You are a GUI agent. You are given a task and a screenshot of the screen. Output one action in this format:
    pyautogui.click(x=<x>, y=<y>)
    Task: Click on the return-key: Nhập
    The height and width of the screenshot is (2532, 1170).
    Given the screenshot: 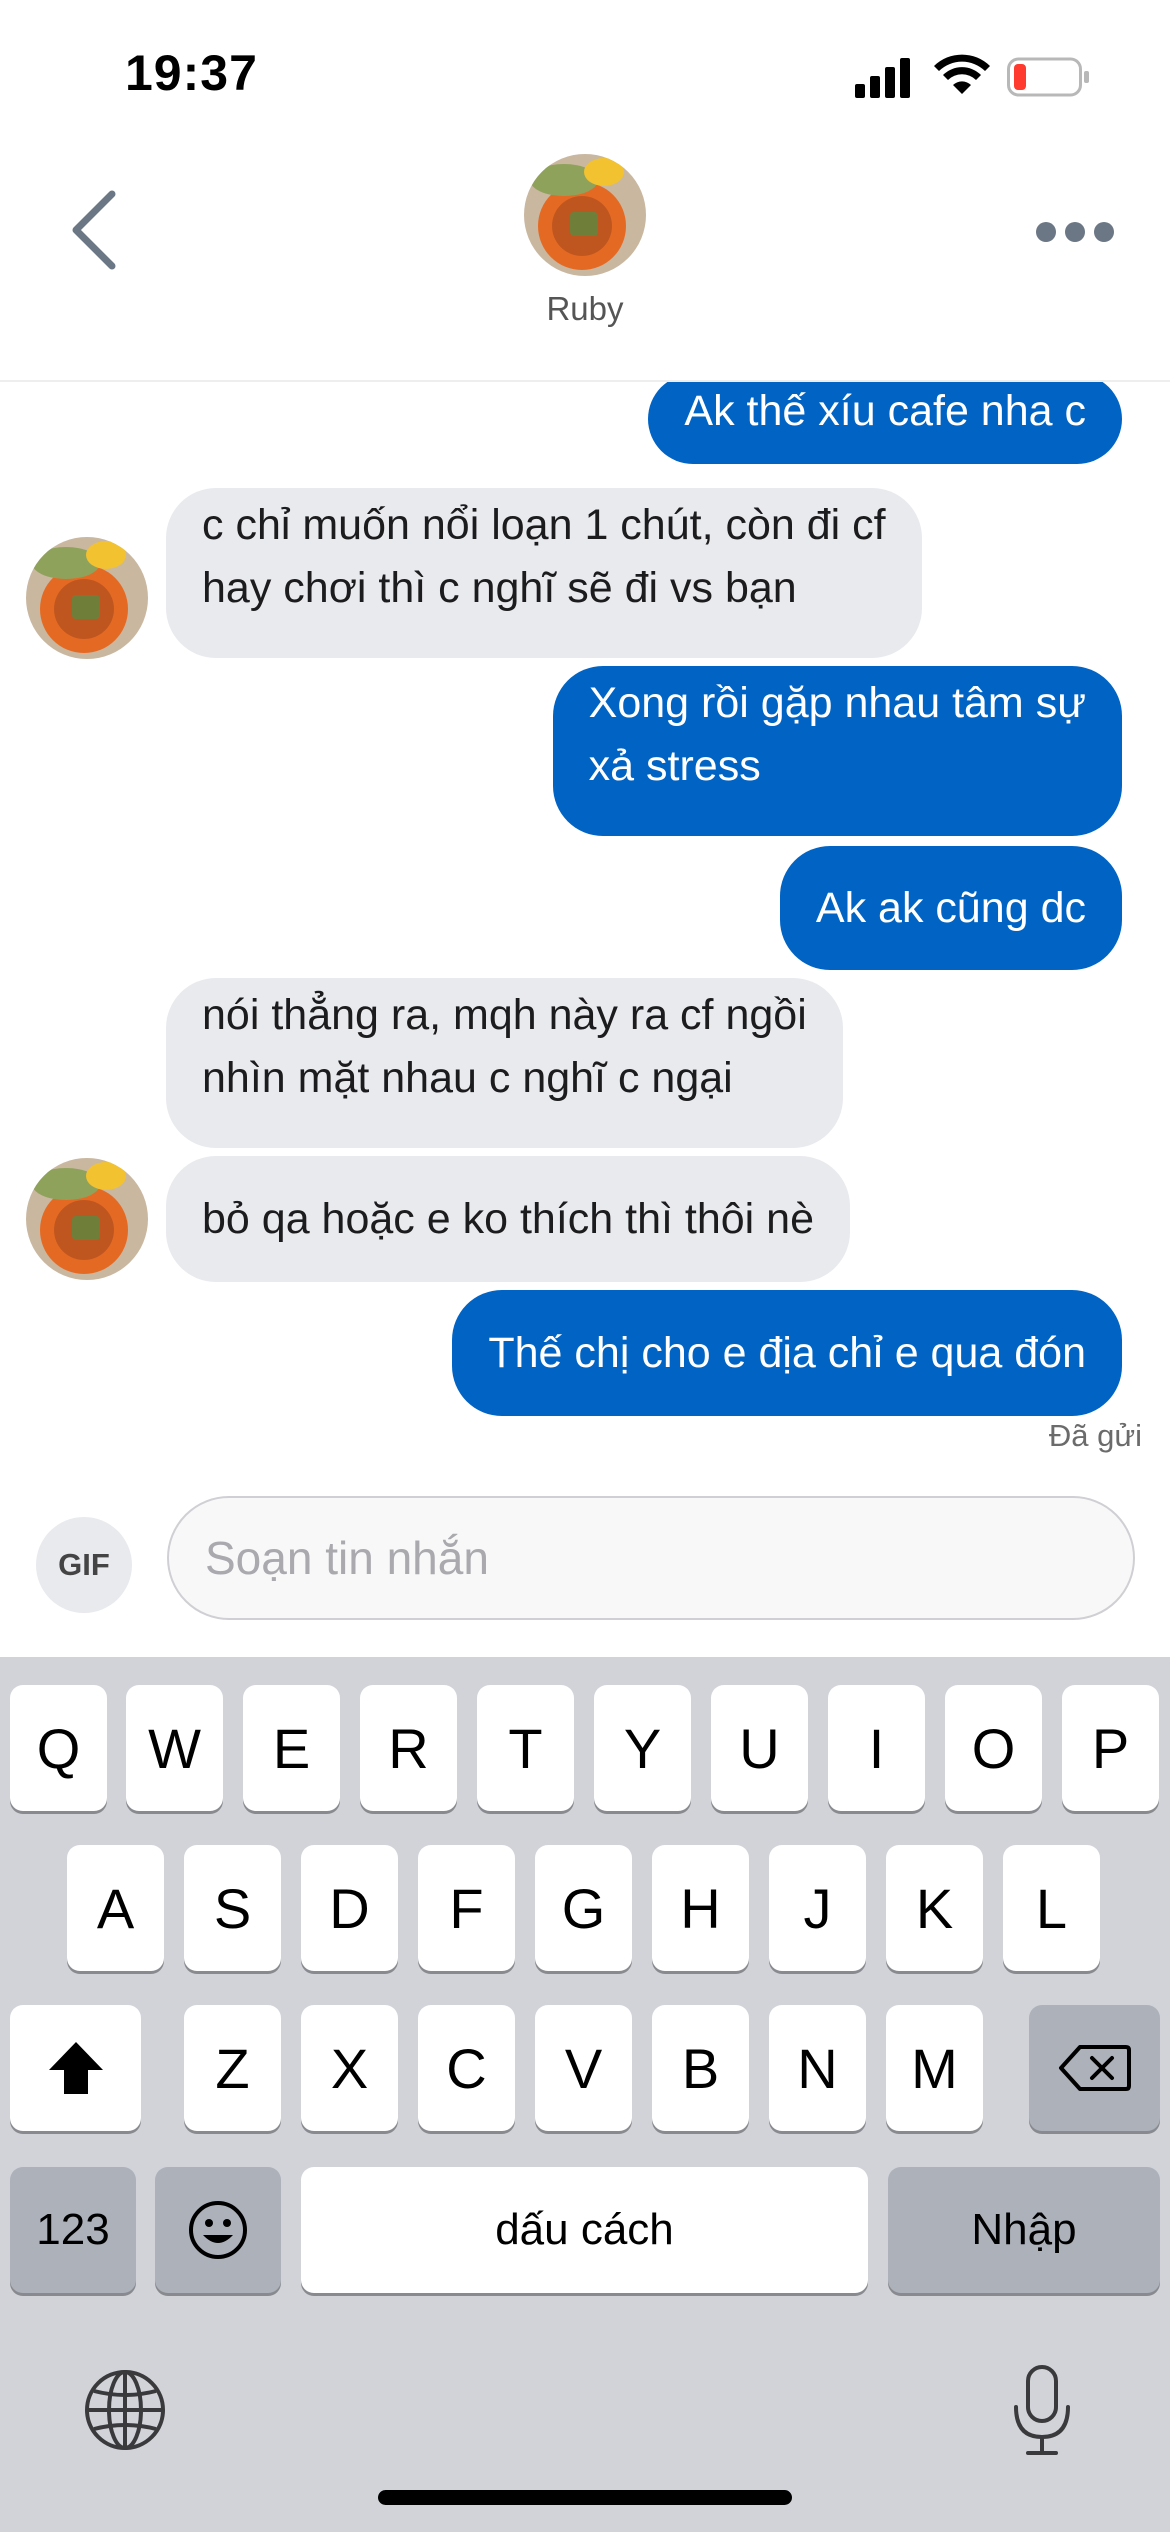 What is the action you would take?
    pyautogui.click(x=1024, y=2230)
    